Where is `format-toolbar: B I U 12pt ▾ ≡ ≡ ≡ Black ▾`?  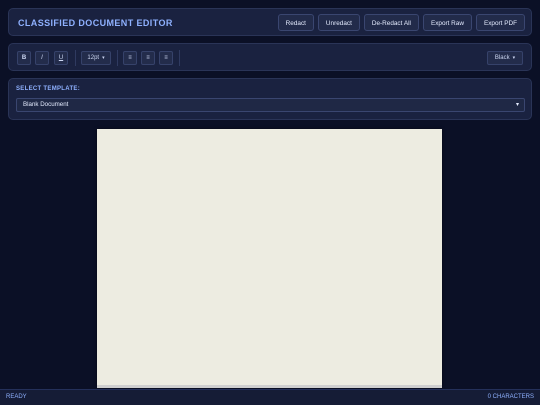
format-toolbar: B I U 12pt ▾ ≡ ≡ ≡ Black ▾ is located at coordinates (270, 57).